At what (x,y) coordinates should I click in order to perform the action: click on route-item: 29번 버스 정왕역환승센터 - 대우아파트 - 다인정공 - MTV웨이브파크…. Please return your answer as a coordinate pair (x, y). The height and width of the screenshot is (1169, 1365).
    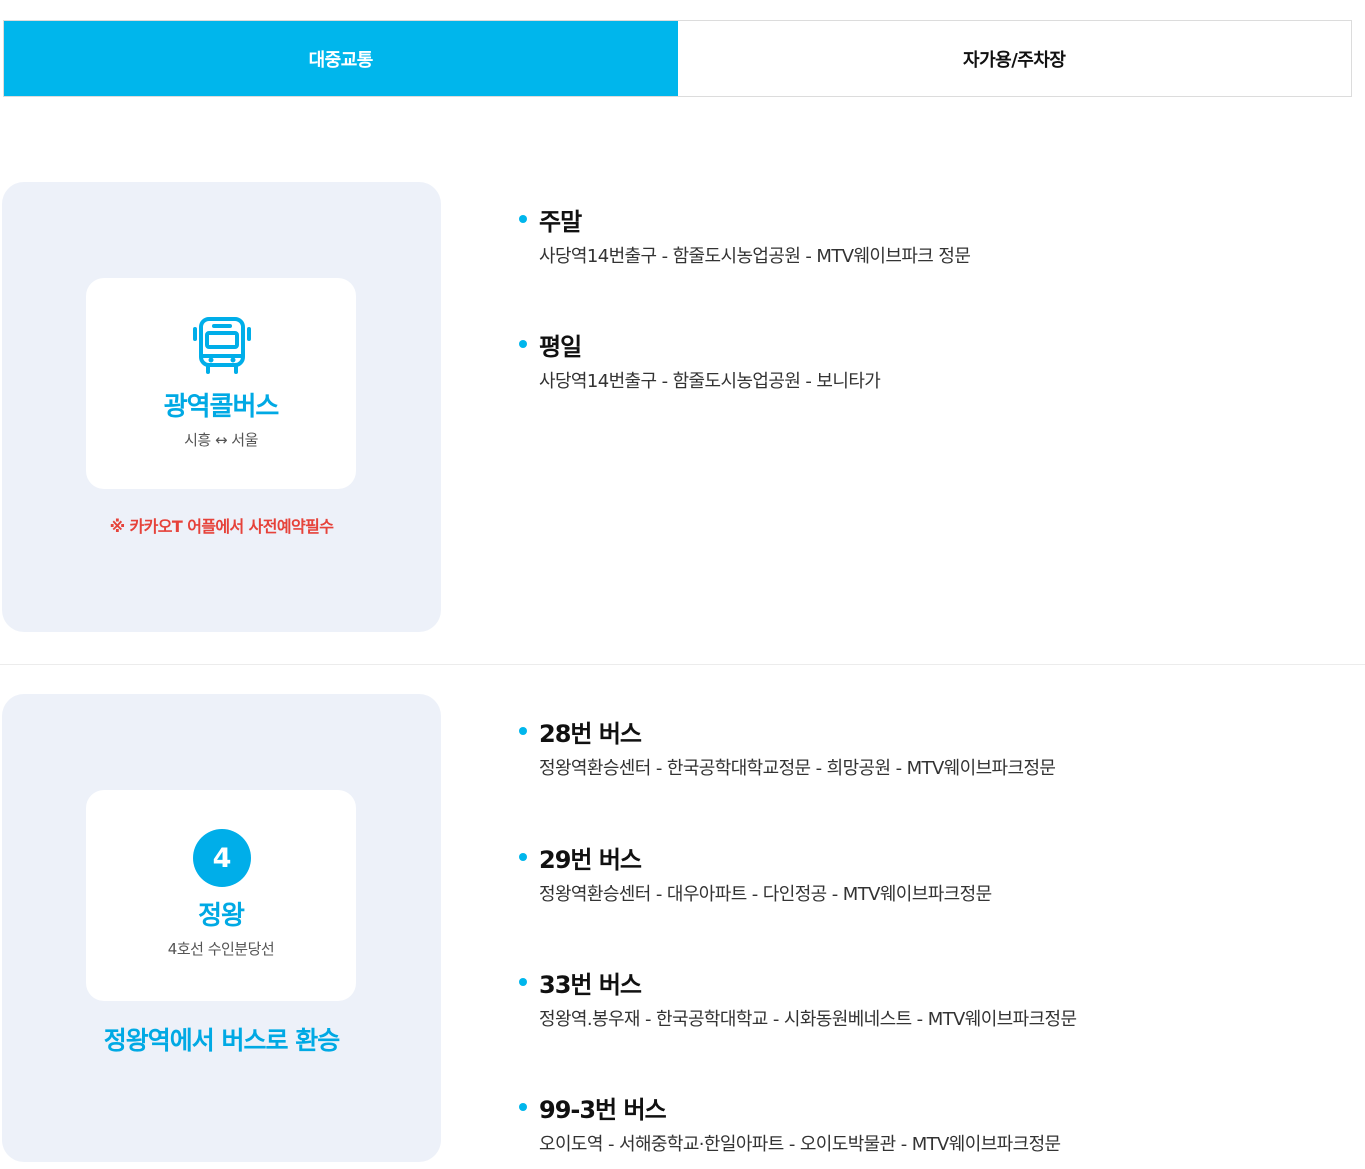
    Looking at the image, I should click on (929, 874).